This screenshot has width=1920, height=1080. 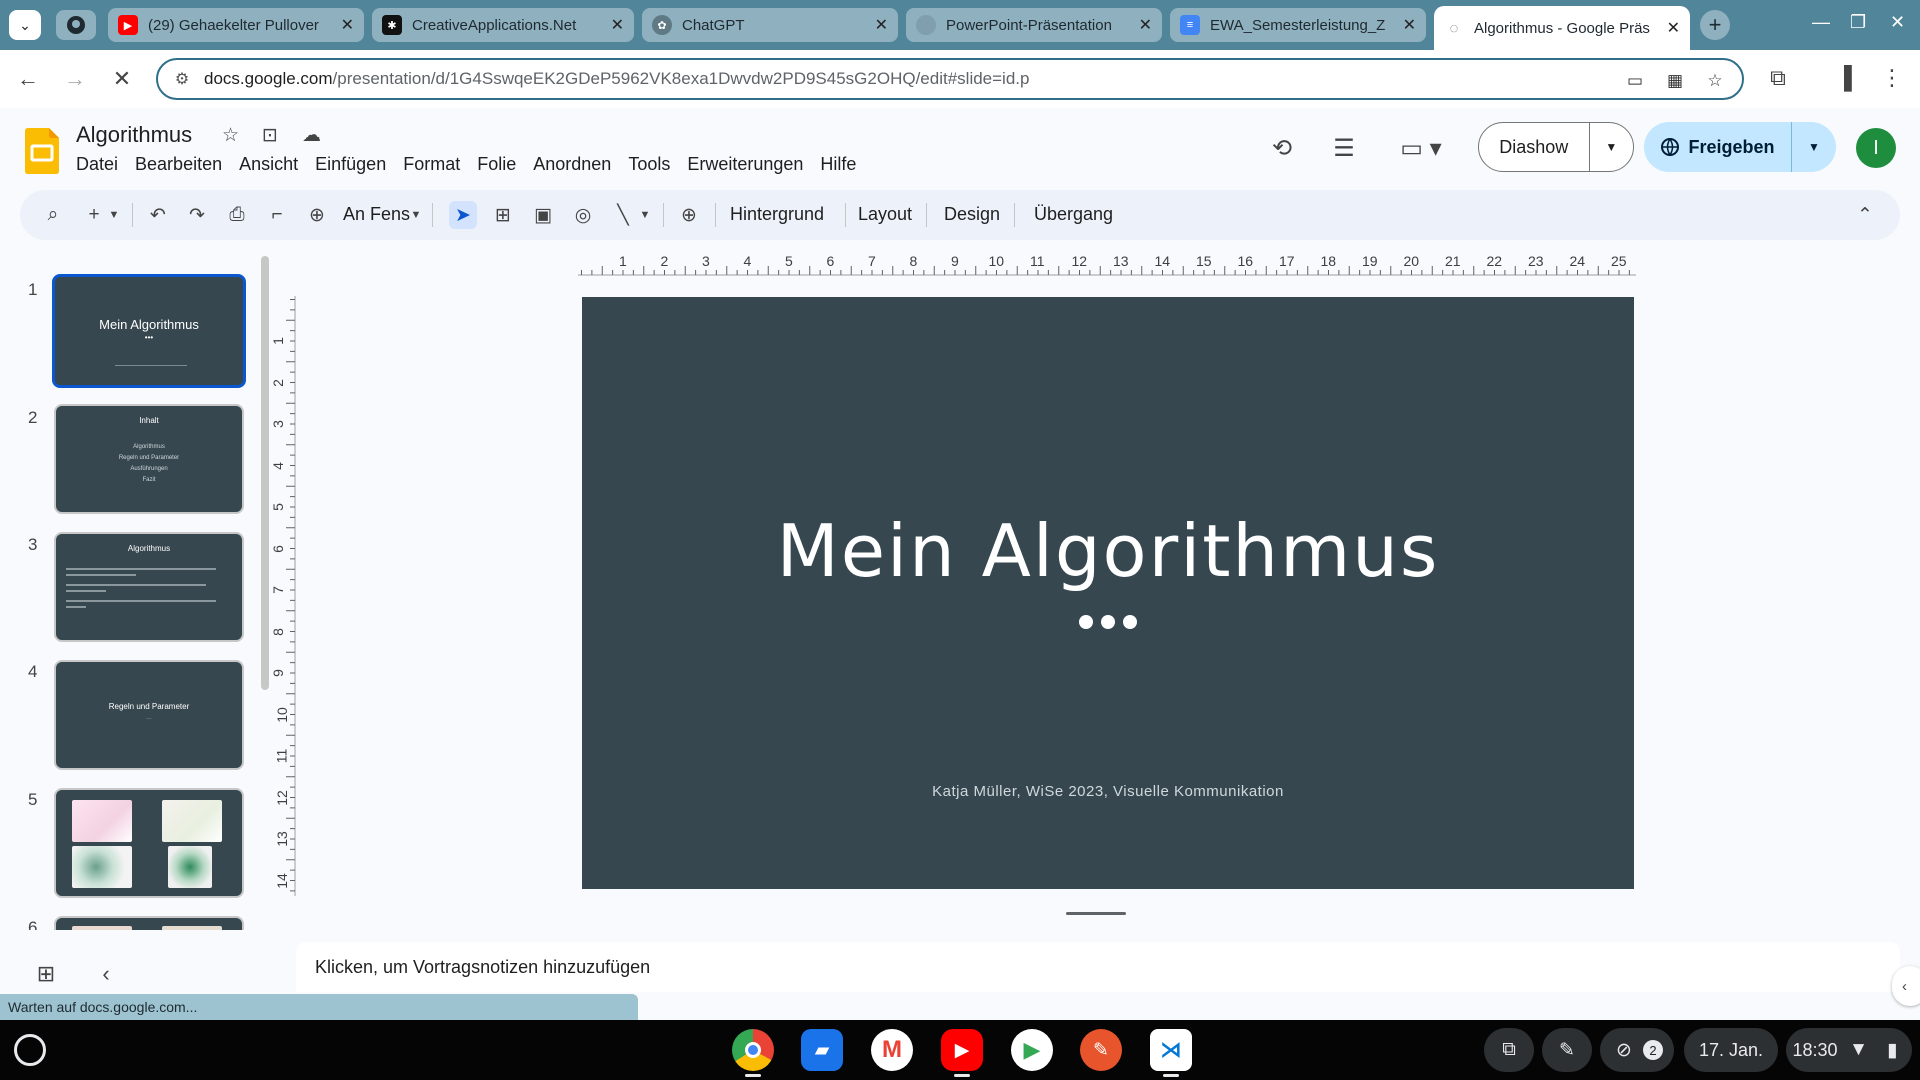 What do you see at coordinates (1865, 215) in the screenshot?
I see `collapse-toolbar-icon: ⌃` at bounding box center [1865, 215].